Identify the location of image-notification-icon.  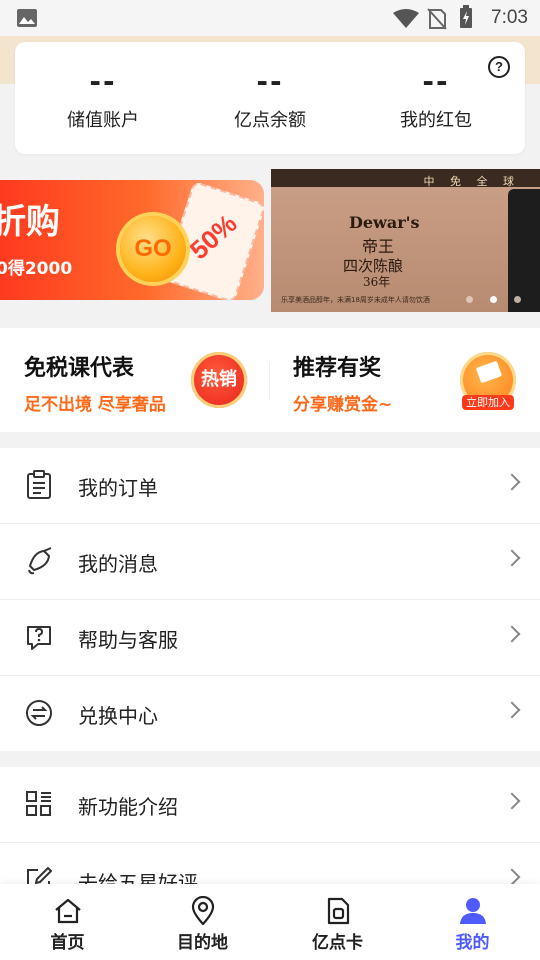
(27, 18).